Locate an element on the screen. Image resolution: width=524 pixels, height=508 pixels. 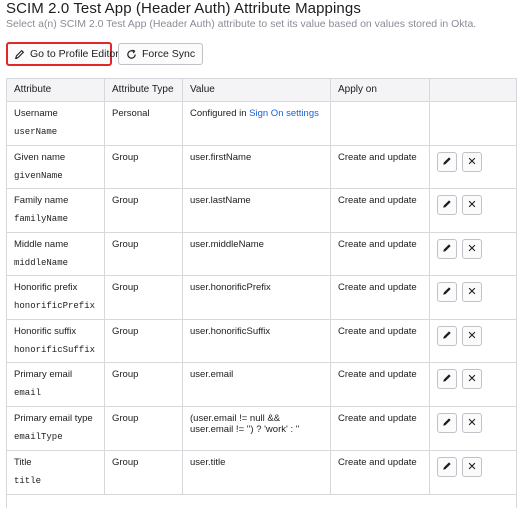
attribute-value: user.title is located at coordinates (208, 462).